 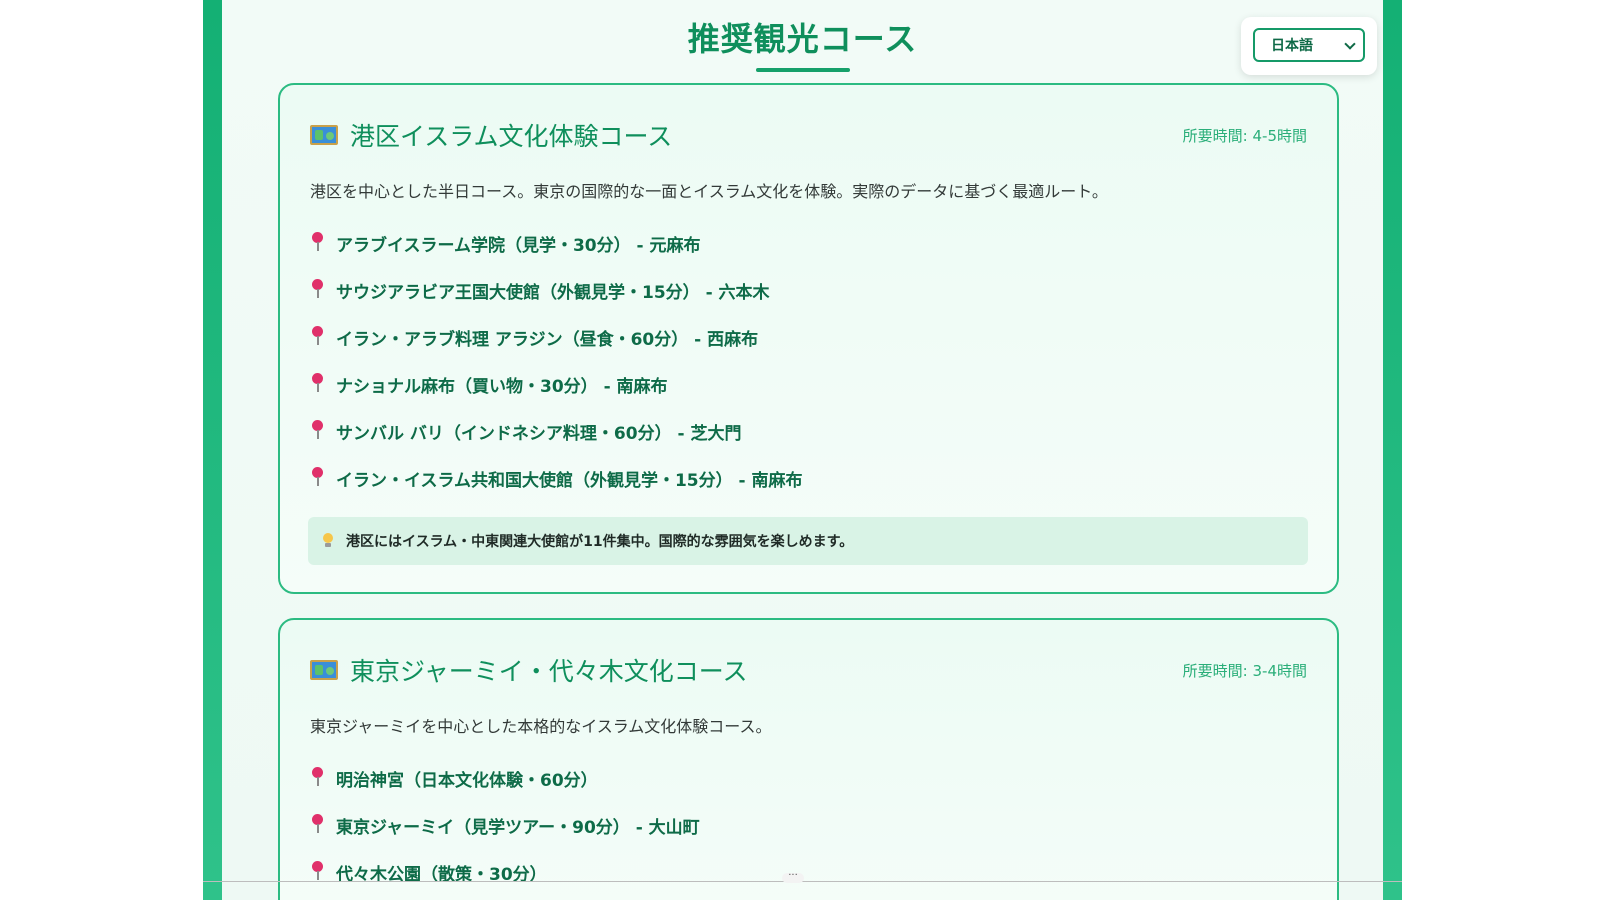 I want to click on course-title: 東京ジャーミイ・代々木文化コース, so click(x=549, y=671).